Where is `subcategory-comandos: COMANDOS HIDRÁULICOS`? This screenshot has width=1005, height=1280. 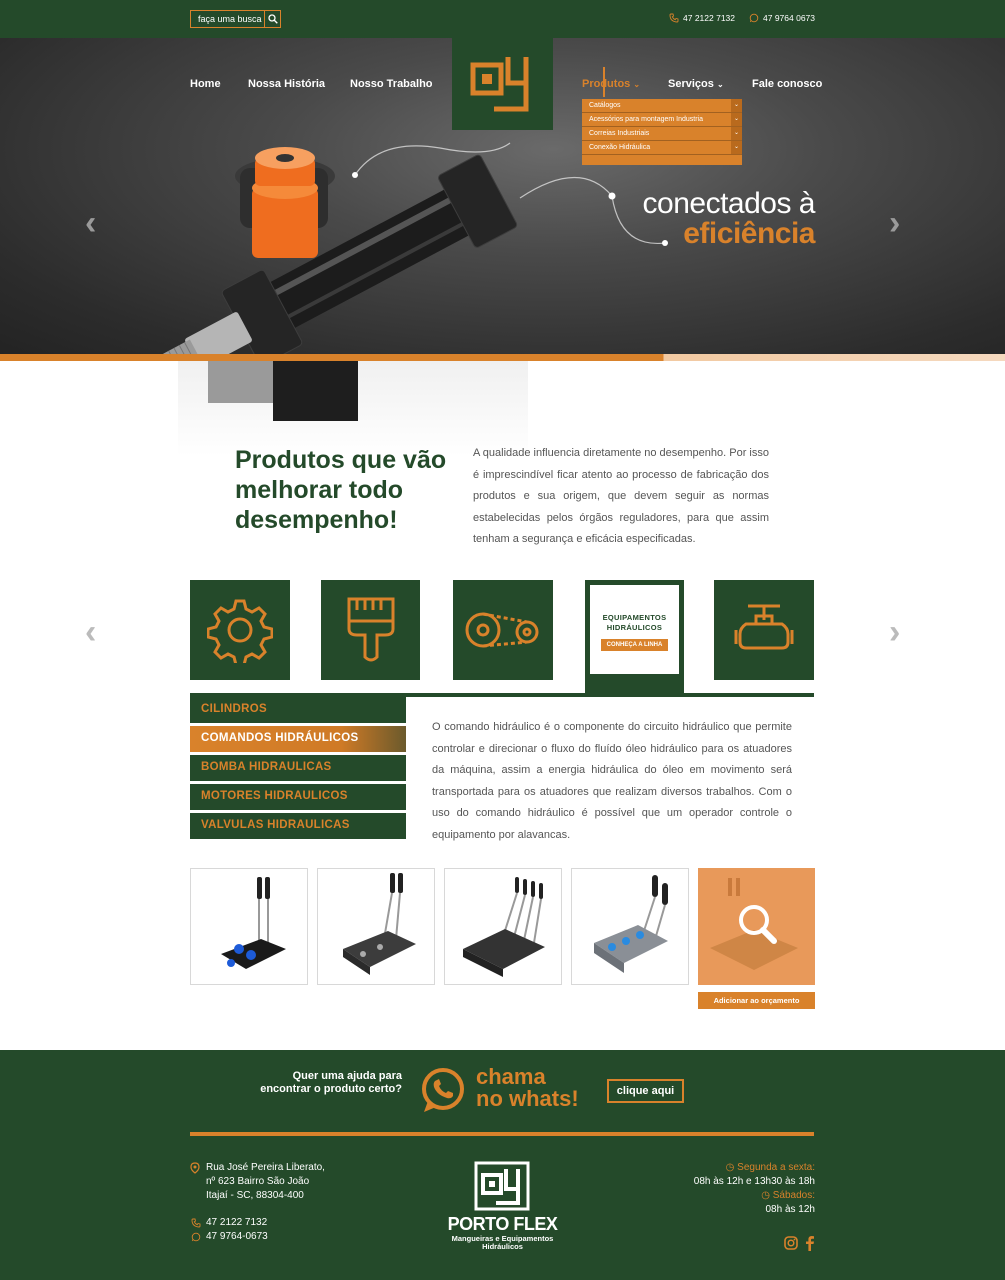 subcategory-comandos: COMANDOS HIDRÁULICOS is located at coordinates (298, 740).